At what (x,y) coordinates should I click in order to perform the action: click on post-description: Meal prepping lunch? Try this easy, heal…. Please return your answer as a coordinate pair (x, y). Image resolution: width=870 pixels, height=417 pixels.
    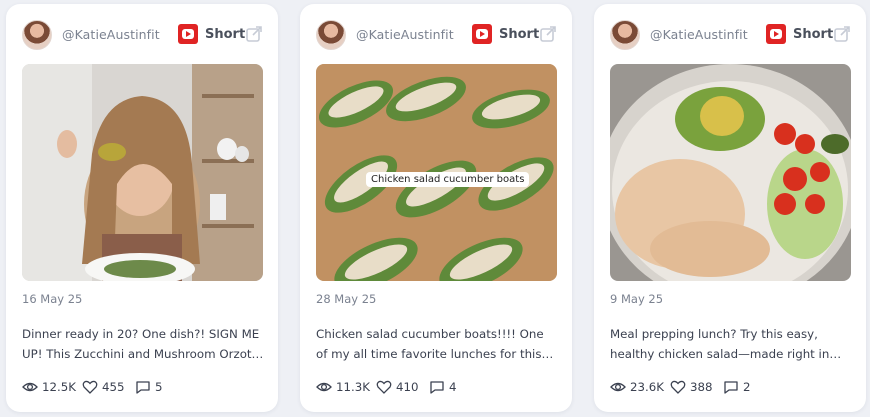
    Looking at the image, I should click on (720, 344).